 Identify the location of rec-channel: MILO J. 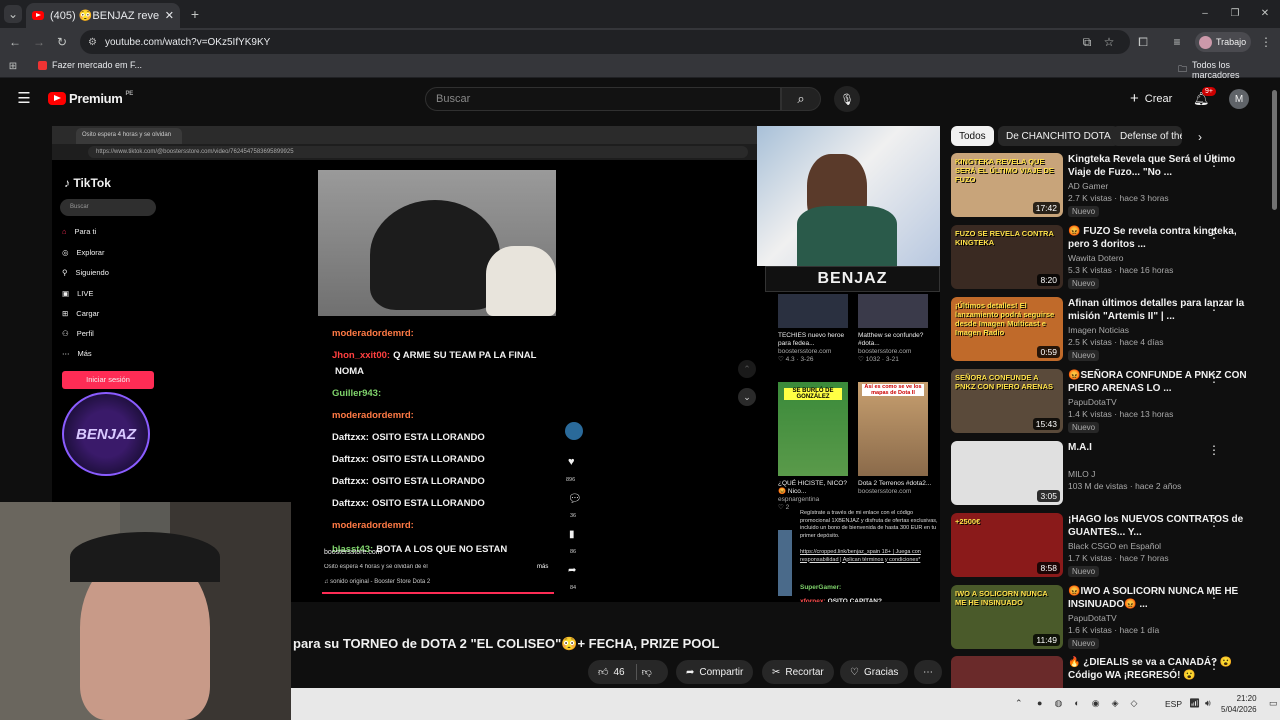
(1081, 474).